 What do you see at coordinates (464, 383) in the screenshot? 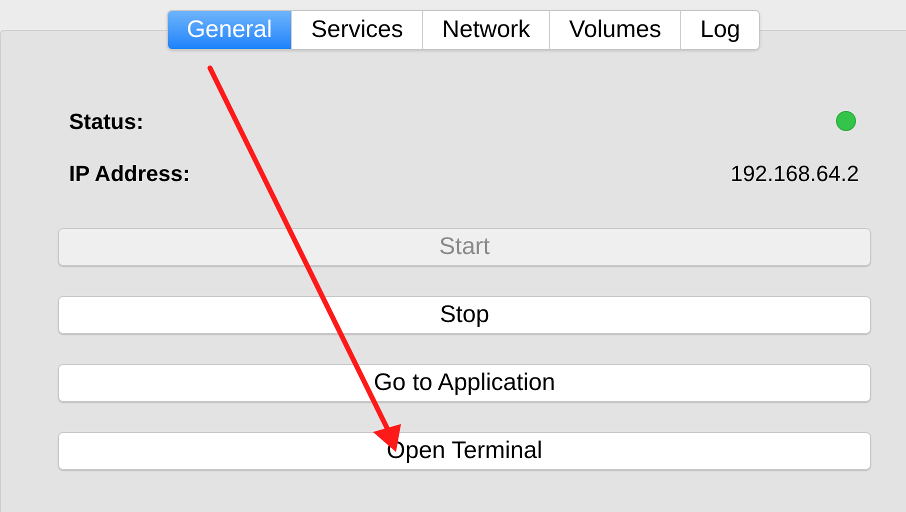
I see `action-button: Go to Application` at bounding box center [464, 383].